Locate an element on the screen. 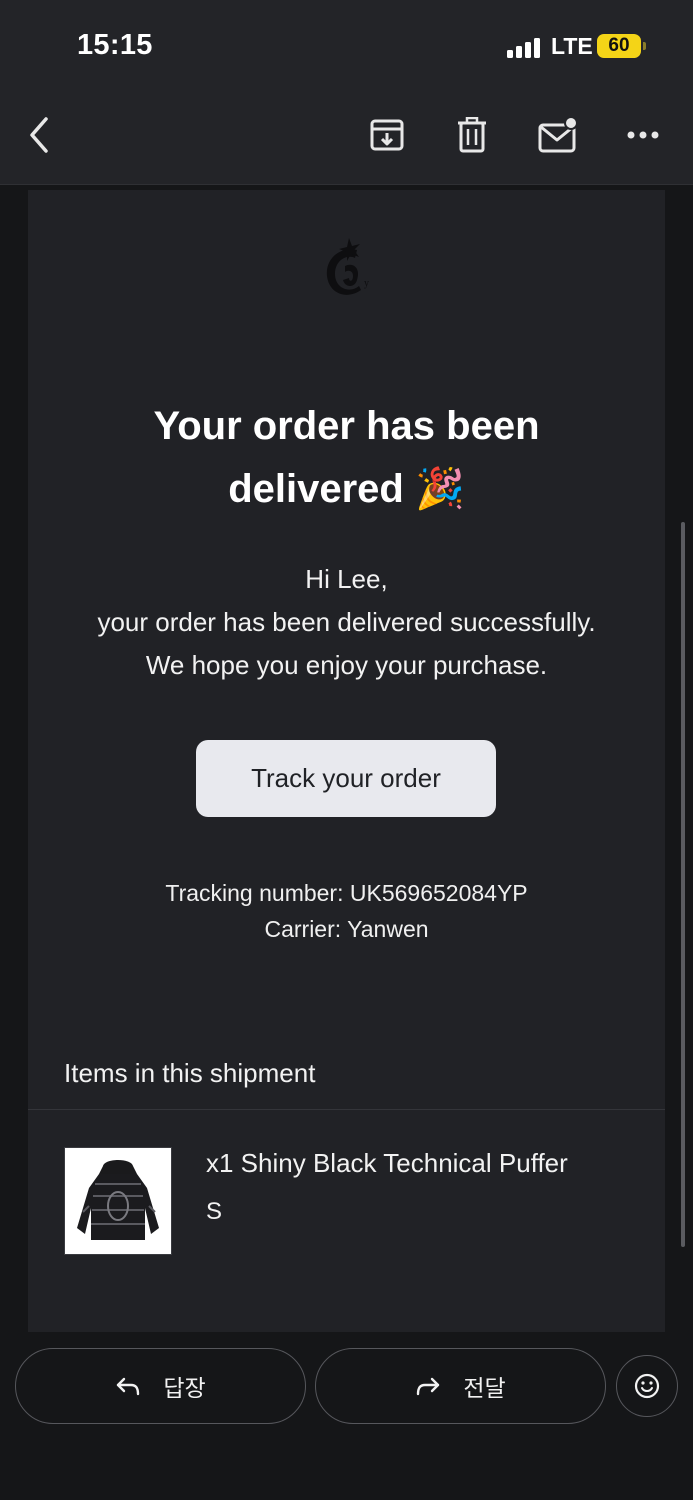  party-popper-icon: 🎉 is located at coordinates (439, 489).